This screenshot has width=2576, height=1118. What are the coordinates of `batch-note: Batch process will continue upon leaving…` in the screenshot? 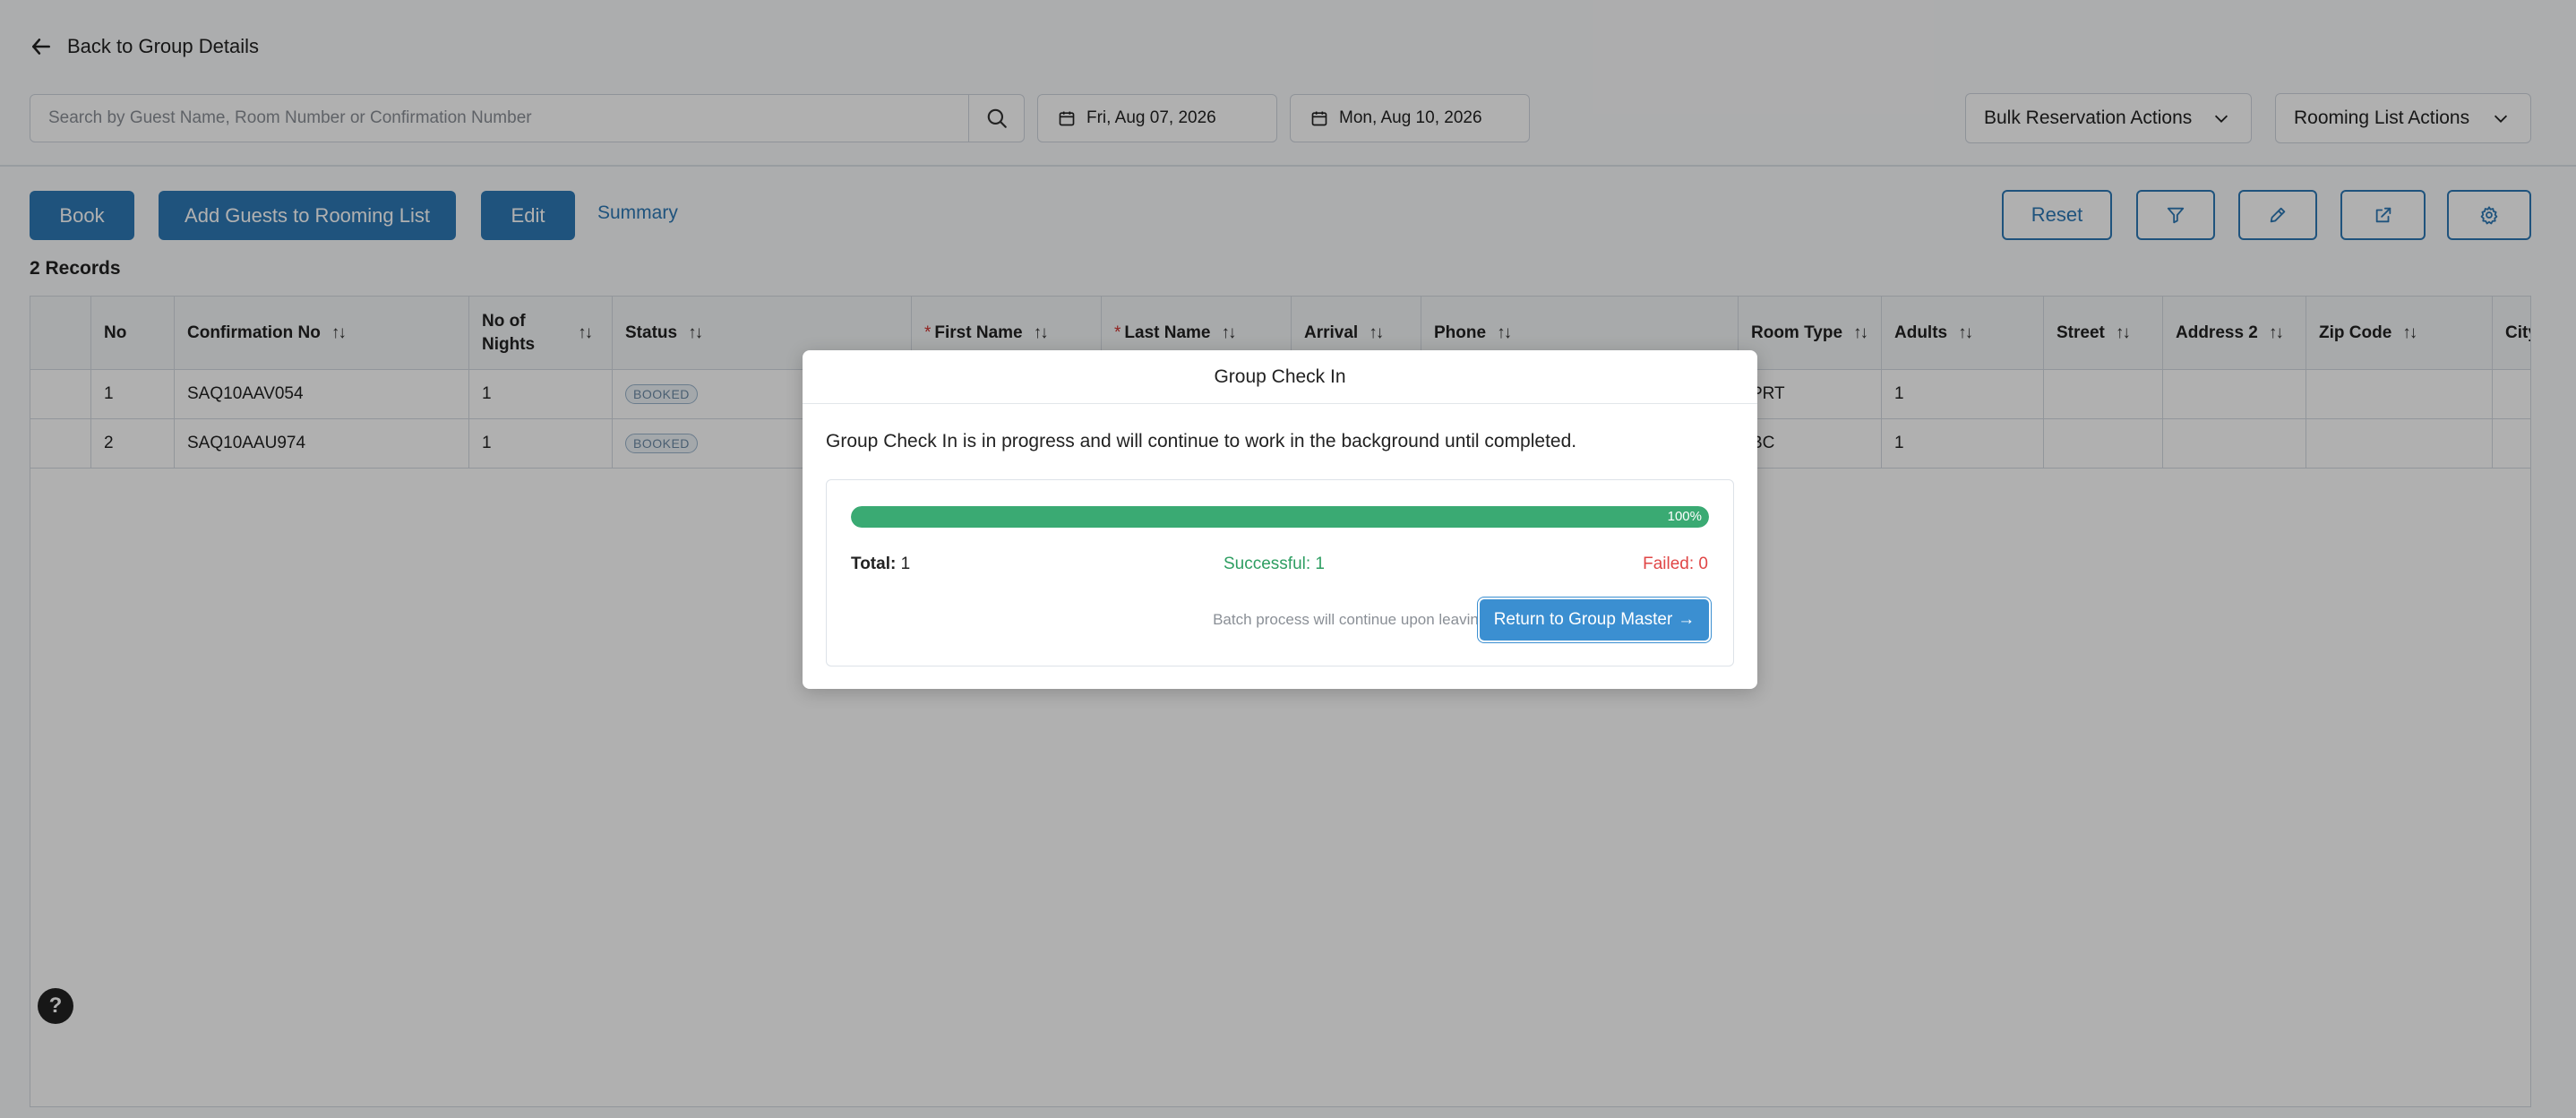 It's located at (1352, 619).